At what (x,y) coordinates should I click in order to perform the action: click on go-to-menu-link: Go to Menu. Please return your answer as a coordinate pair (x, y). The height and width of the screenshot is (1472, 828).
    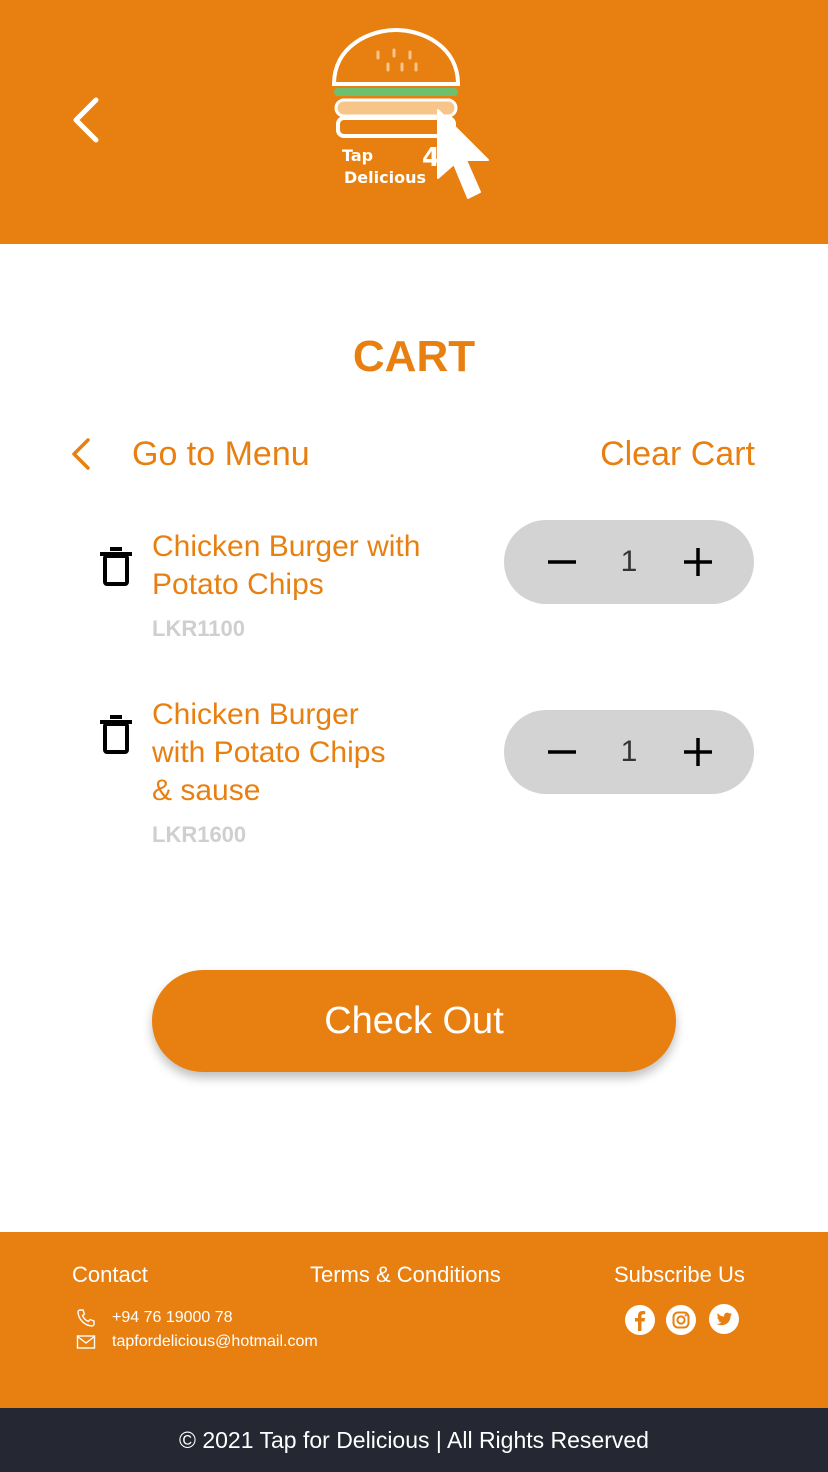
    Looking at the image, I should click on (188, 454).